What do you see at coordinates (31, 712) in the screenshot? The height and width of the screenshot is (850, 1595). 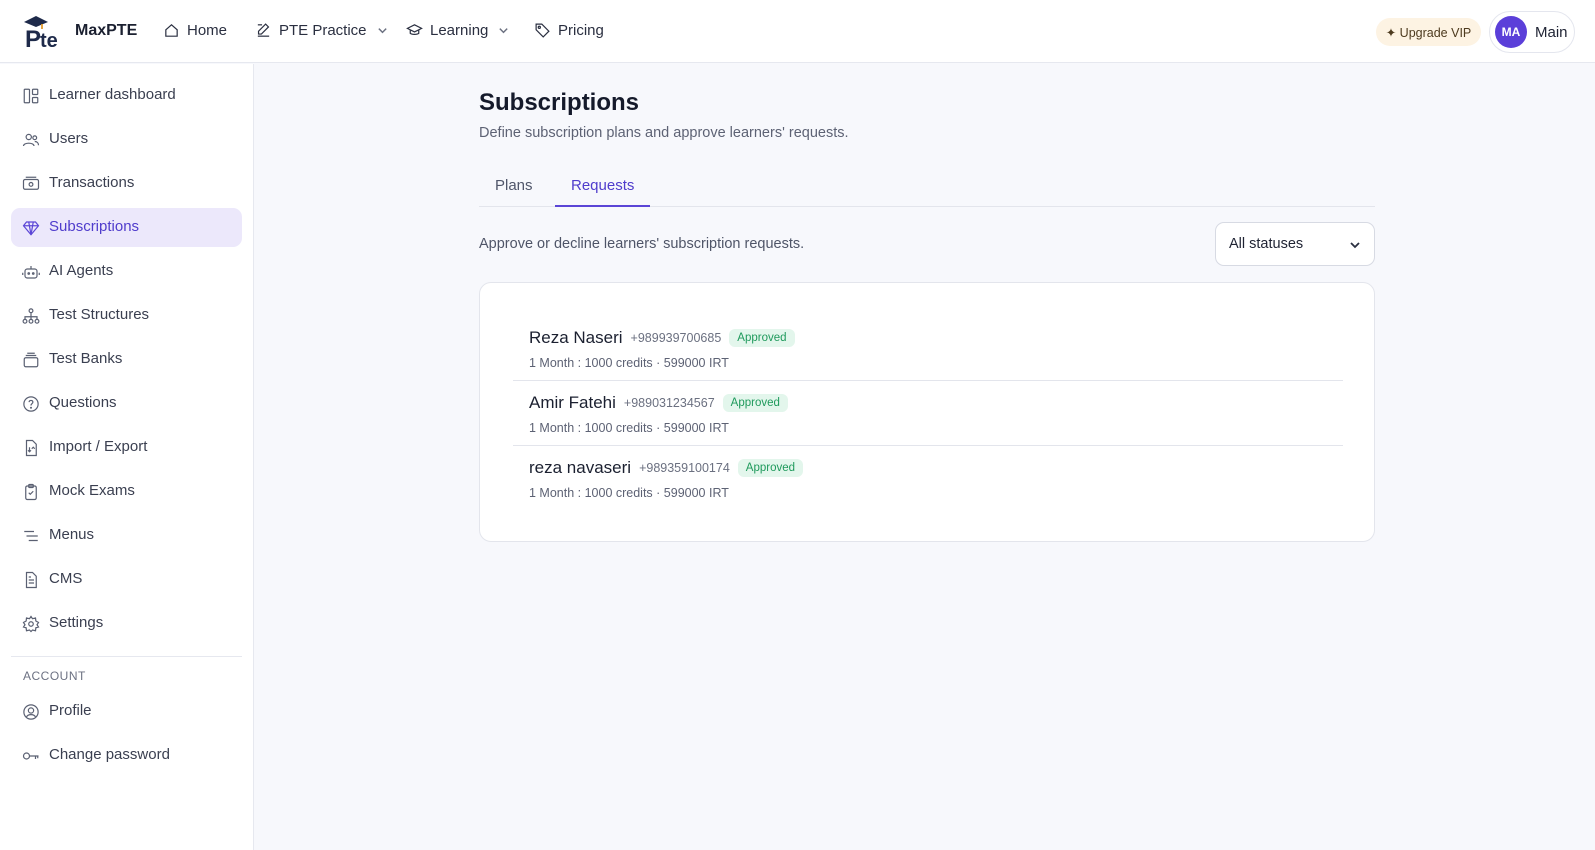 I see `user-circle-icon` at bounding box center [31, 712].